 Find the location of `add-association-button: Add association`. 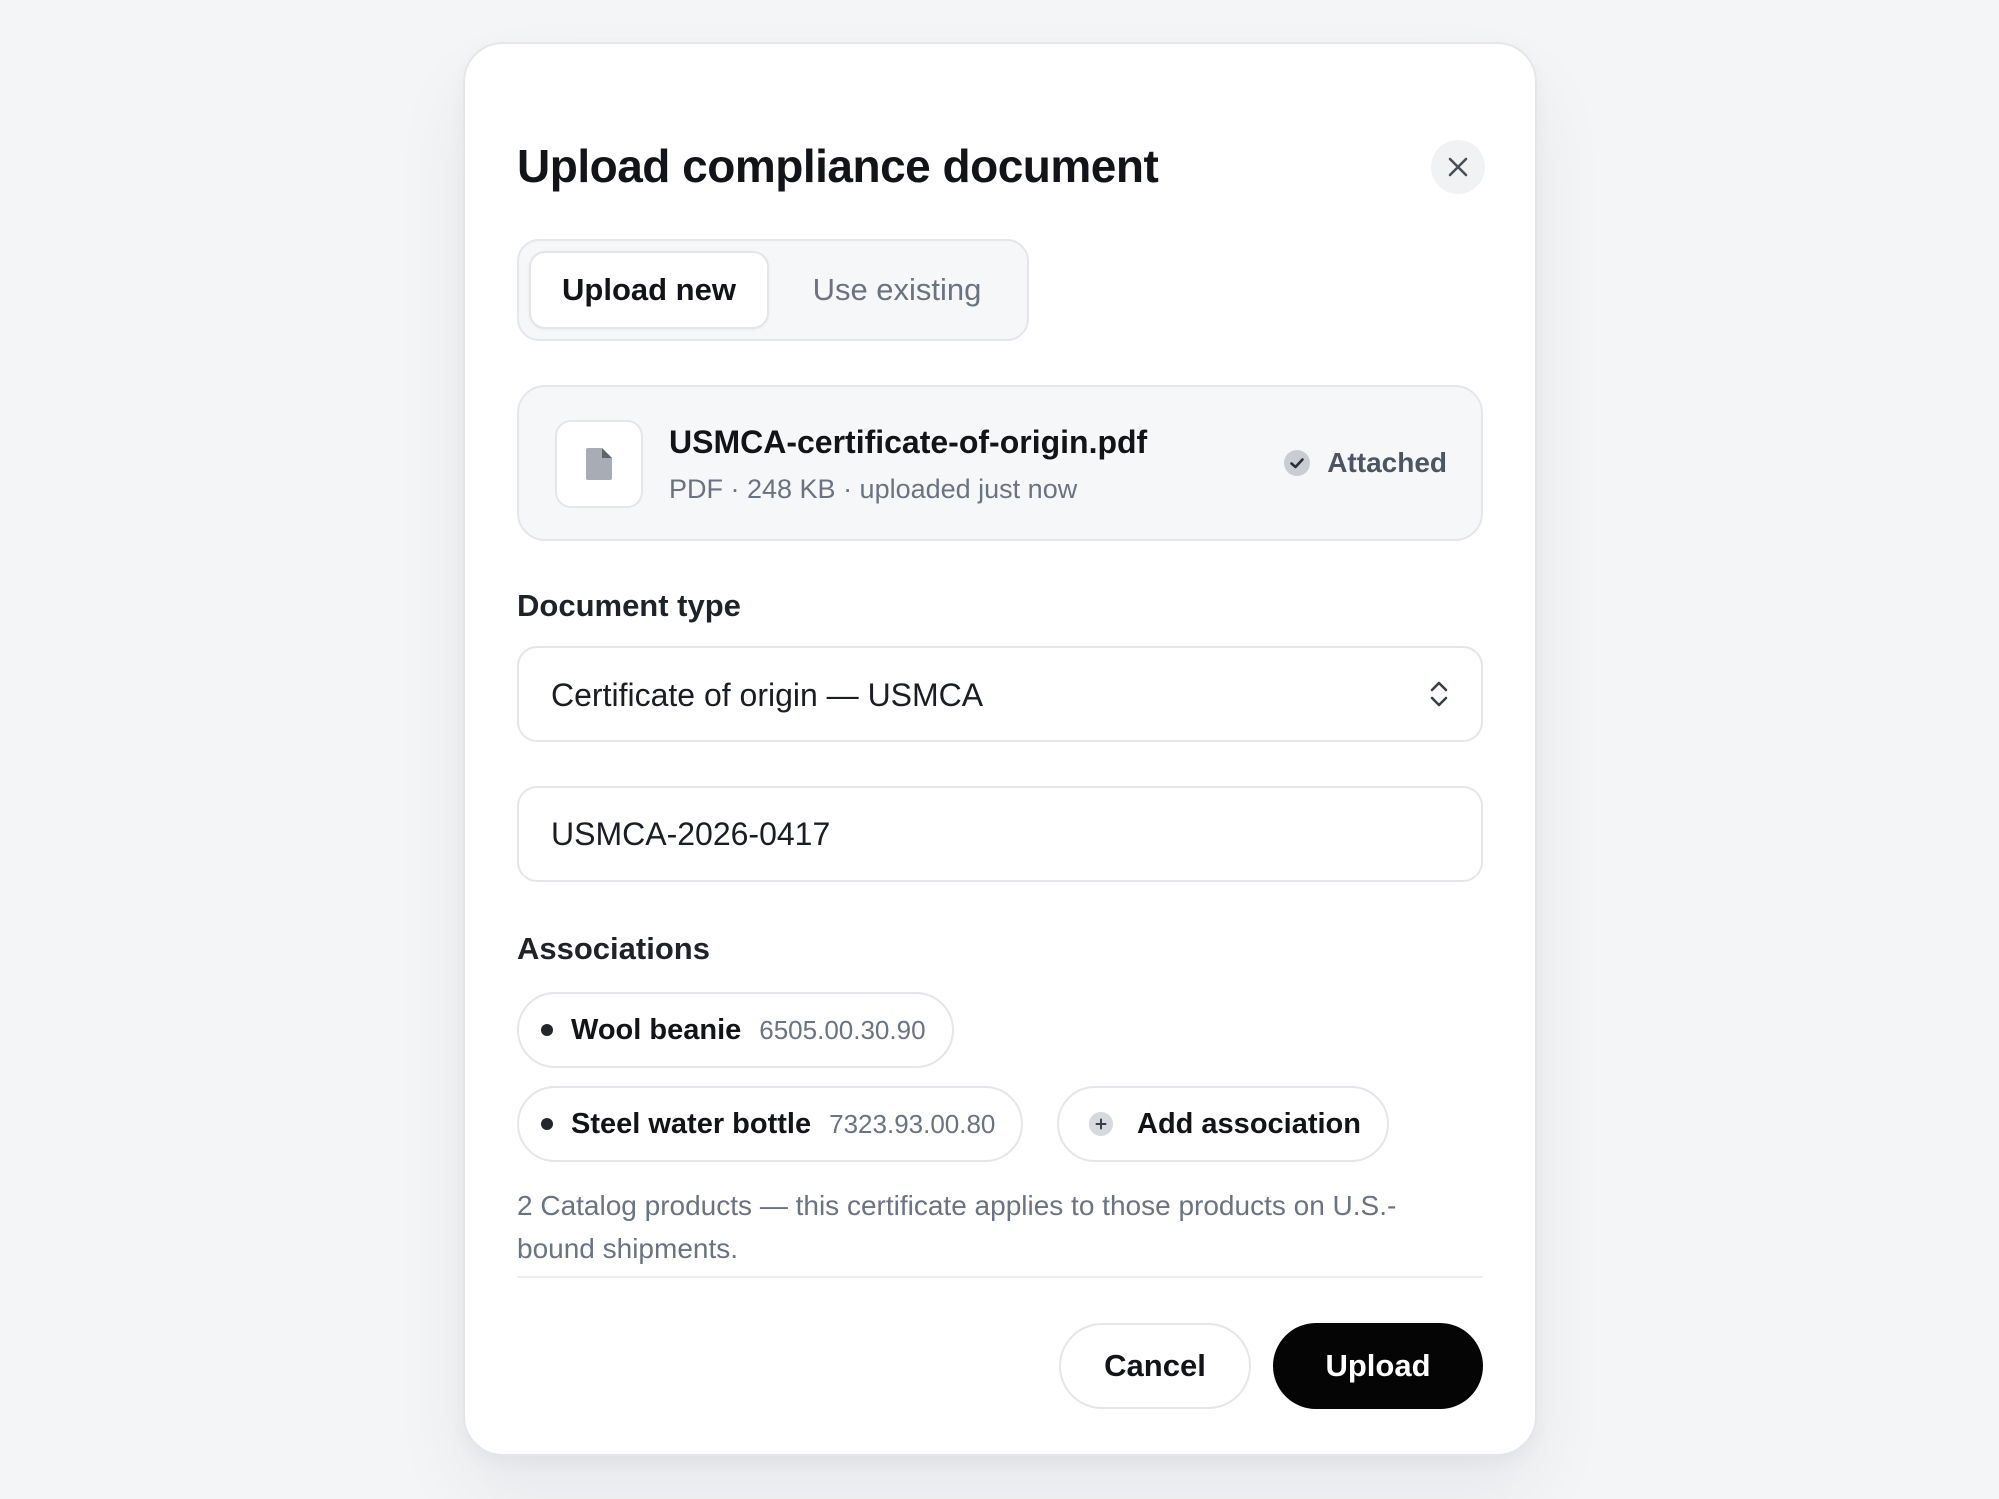

add-association-button: Add association is located at coordinates (1223, 1124).